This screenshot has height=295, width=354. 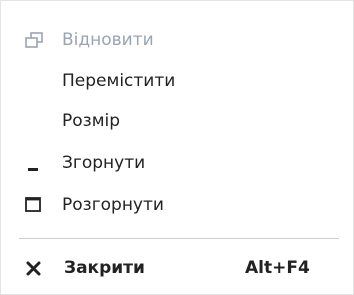 What do you see at coordinates (177, 164) in the screenshot?
I see `menu-item-minimize: Згорнути` at bounding box center [177, 164].